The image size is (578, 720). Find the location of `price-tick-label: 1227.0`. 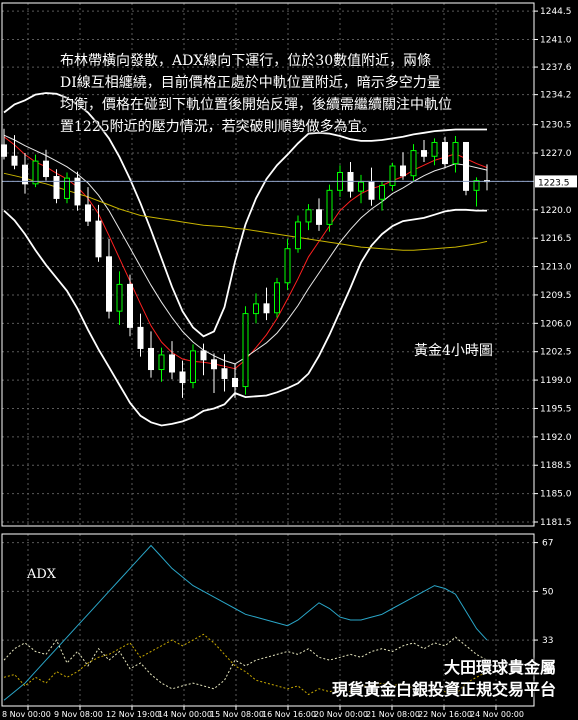

price-tick-label: 1227.0 is located at coordinates (556, 154).